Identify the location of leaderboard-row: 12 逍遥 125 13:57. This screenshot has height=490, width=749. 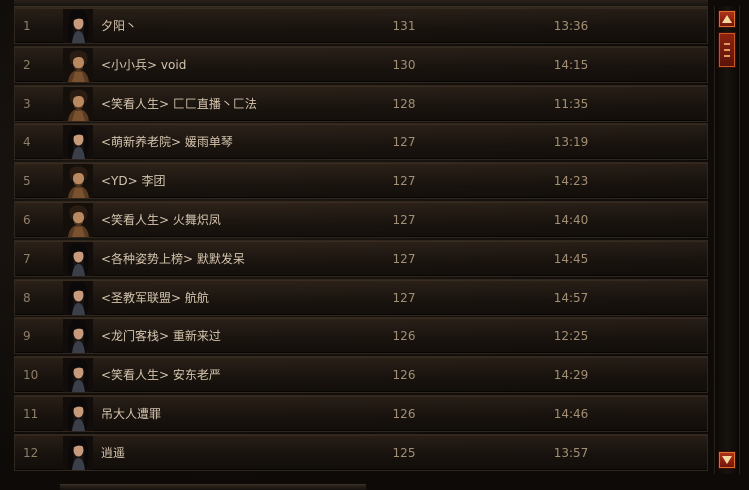
(361, 452).